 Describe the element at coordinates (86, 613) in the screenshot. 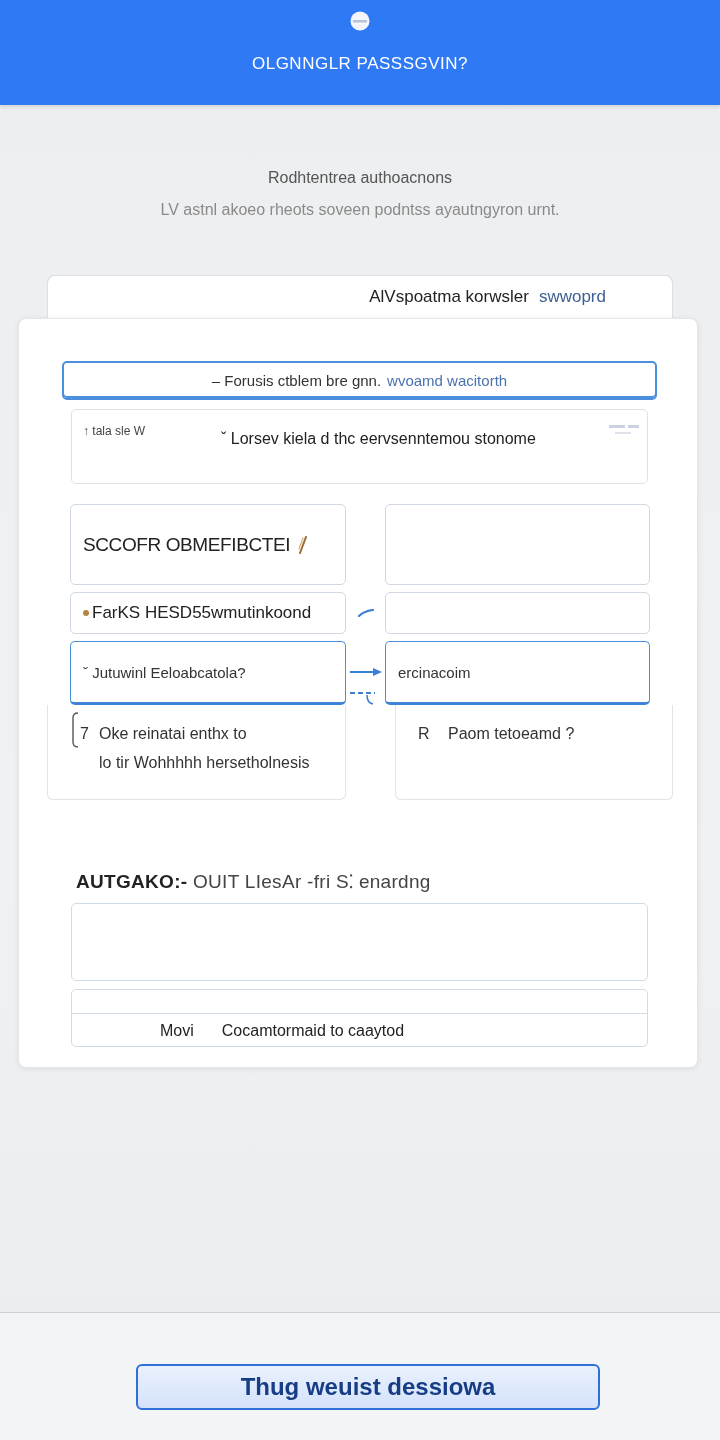

I see `bullet-icon` at that location.